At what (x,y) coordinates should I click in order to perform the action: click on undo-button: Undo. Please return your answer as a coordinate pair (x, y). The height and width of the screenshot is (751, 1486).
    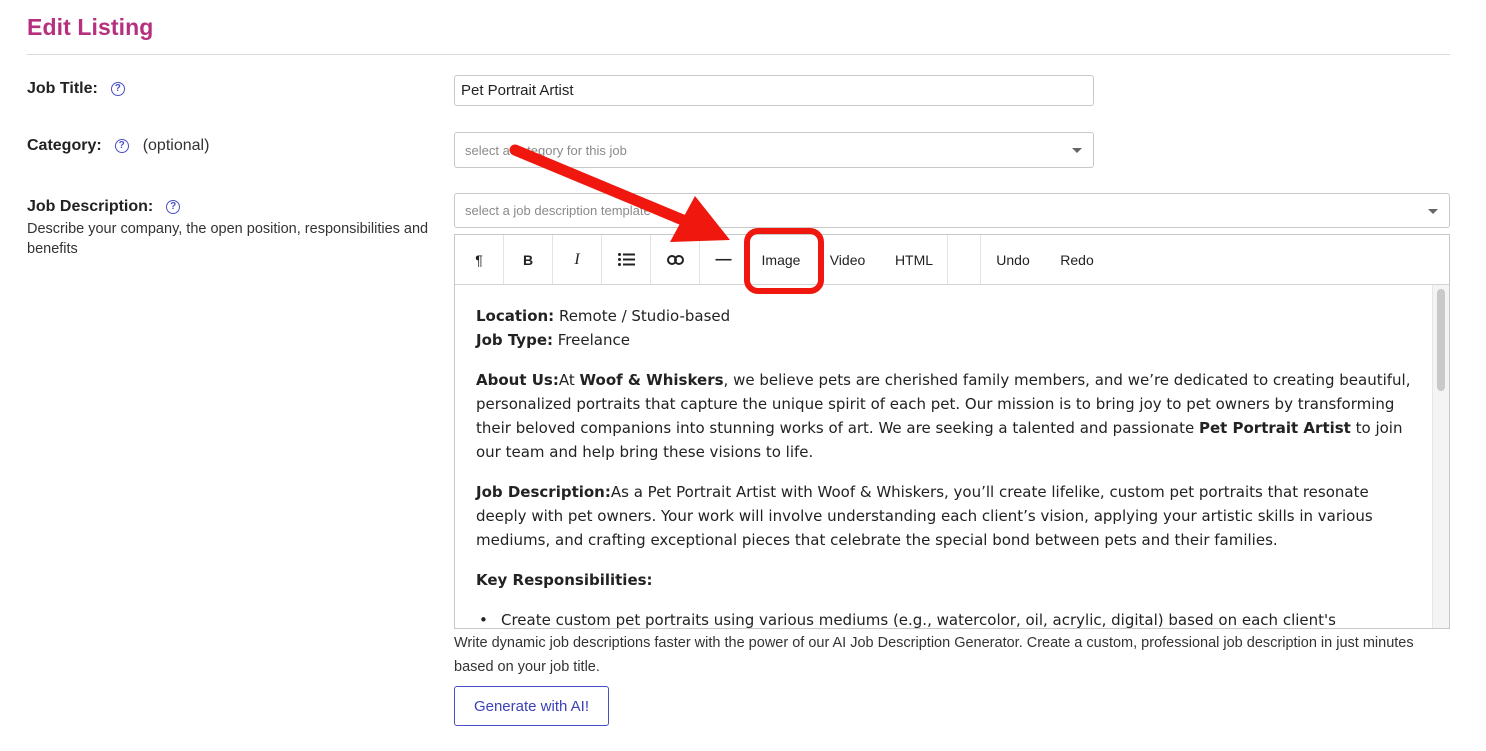
    Looking at the image, I should click on (1013, 259).